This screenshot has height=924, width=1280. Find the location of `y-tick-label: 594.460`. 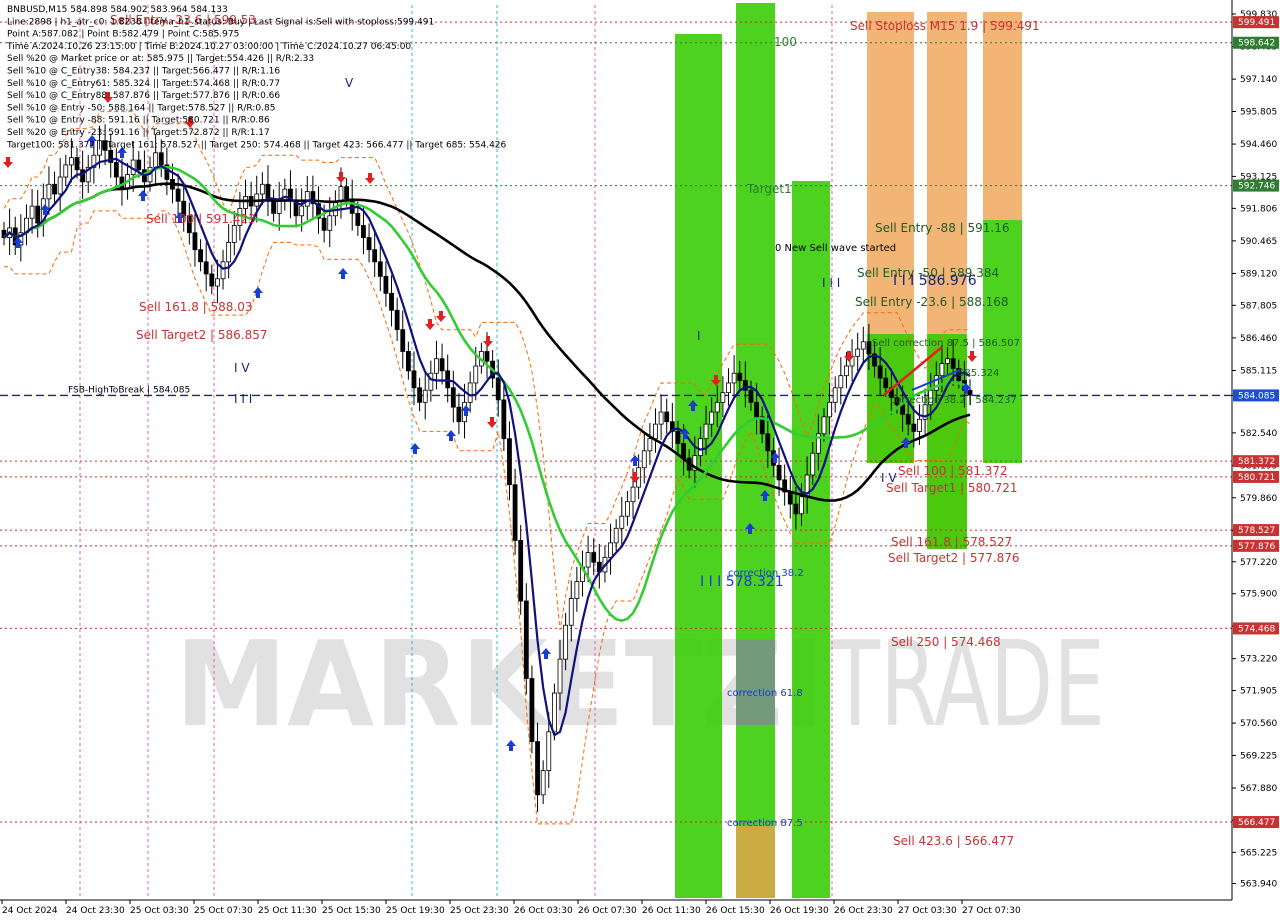

y-tick-label: 594.460 is located at coordinates (1258, 145).